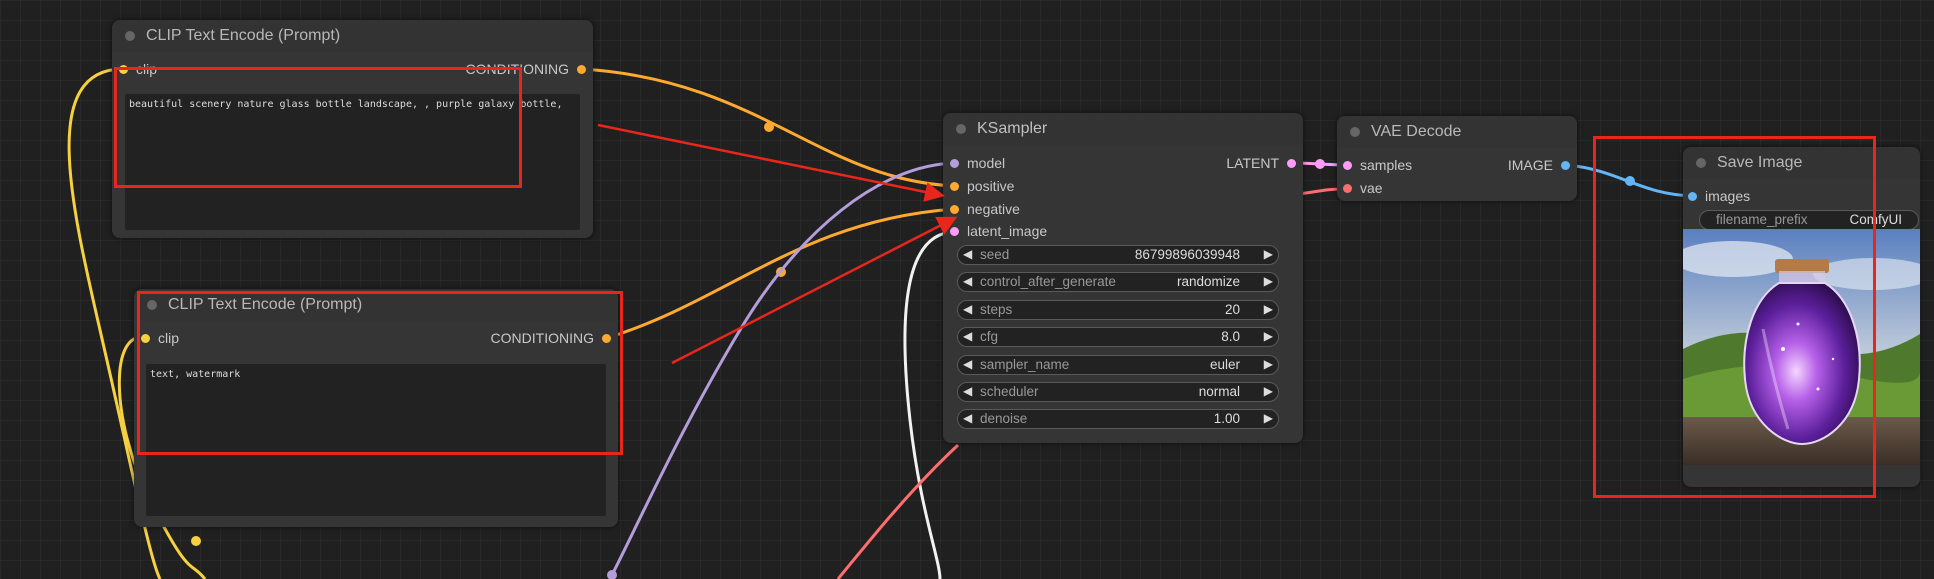  I want to click on seed-widget: ◀ seed 86799896039948 ▶, so click(1118, 255).